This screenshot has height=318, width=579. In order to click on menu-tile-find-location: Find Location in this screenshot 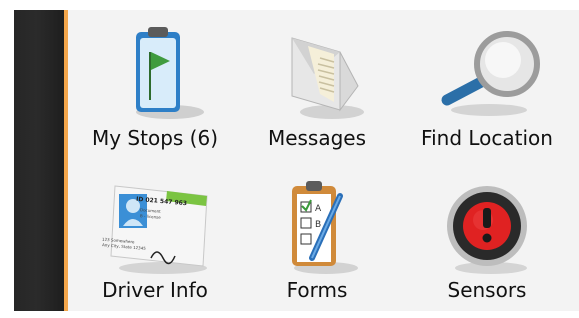, I will do `click(487, 89)`.